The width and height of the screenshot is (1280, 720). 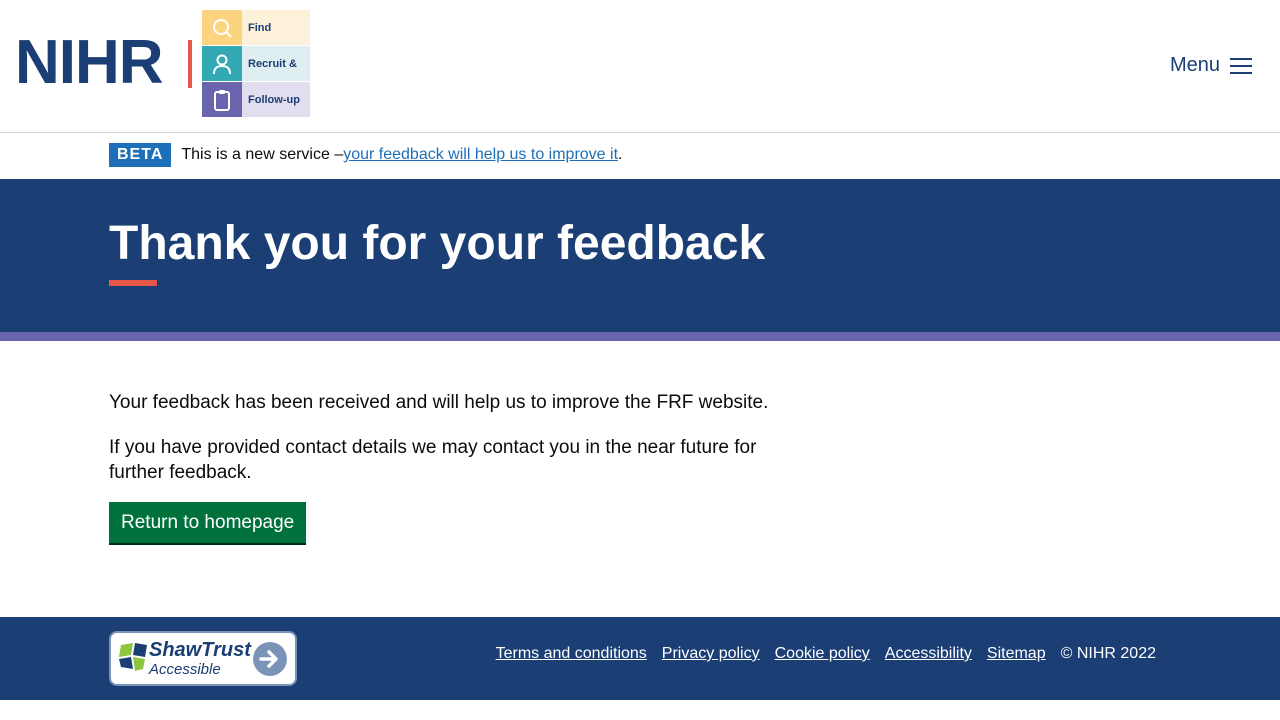 I want to click on privacy-link: Privacy policy, so click(x=711, y=654).